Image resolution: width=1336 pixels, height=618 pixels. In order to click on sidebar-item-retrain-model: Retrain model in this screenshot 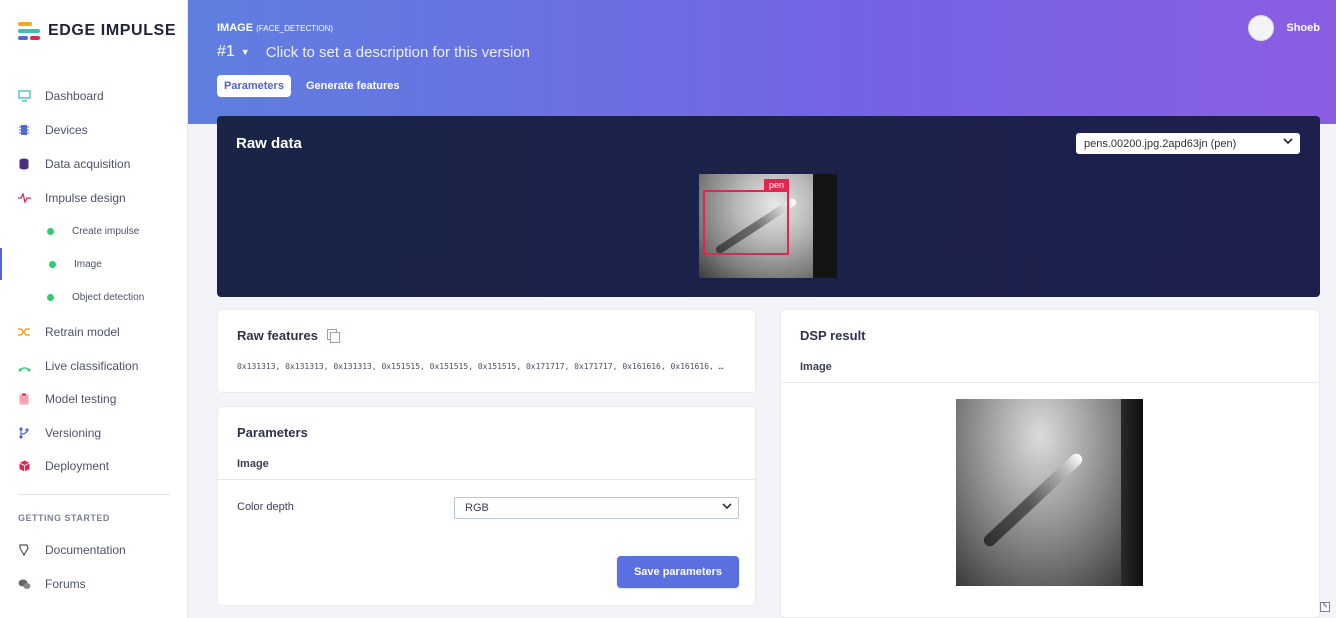, I will do `click(94, 332)`.